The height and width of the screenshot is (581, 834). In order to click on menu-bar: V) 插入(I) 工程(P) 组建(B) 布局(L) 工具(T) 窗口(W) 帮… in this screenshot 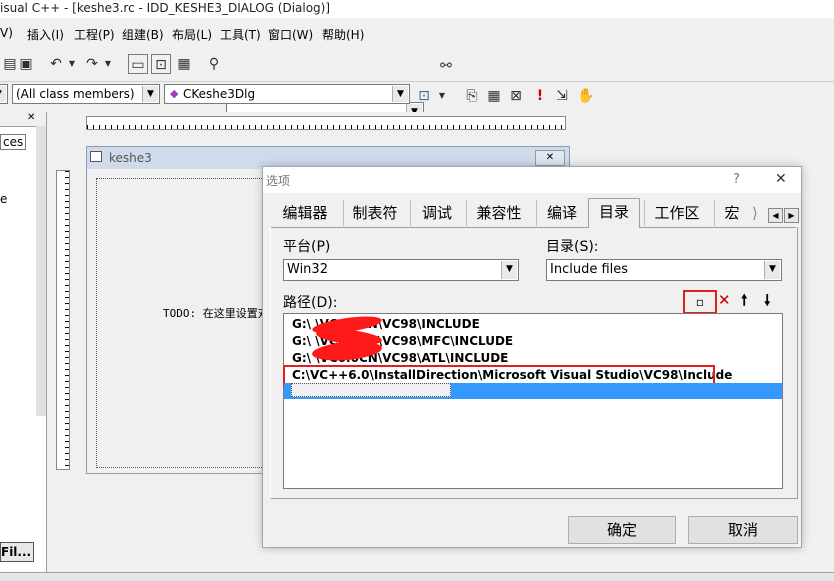, I will do `click(417, 33)`.